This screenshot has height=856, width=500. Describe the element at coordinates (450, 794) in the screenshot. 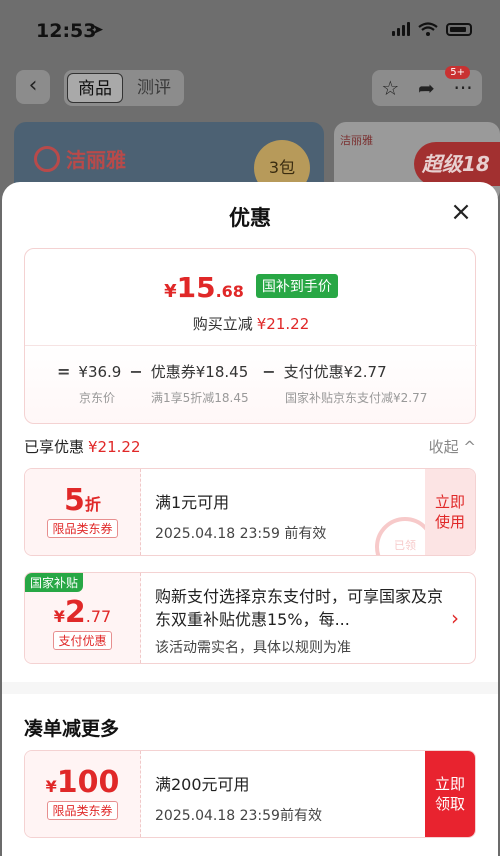

I see `claim-now-button: 立即 领取` at that location.